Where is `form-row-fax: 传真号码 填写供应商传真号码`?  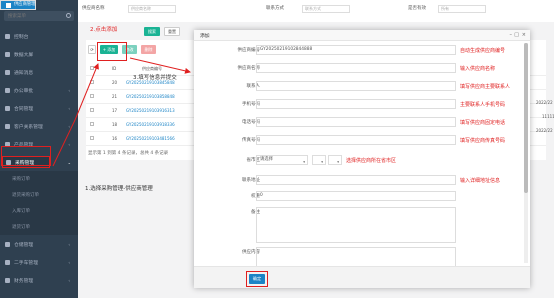 form-row-fax: 传真号码 填写供应商传真号码 is located at coordinates (362, 140).